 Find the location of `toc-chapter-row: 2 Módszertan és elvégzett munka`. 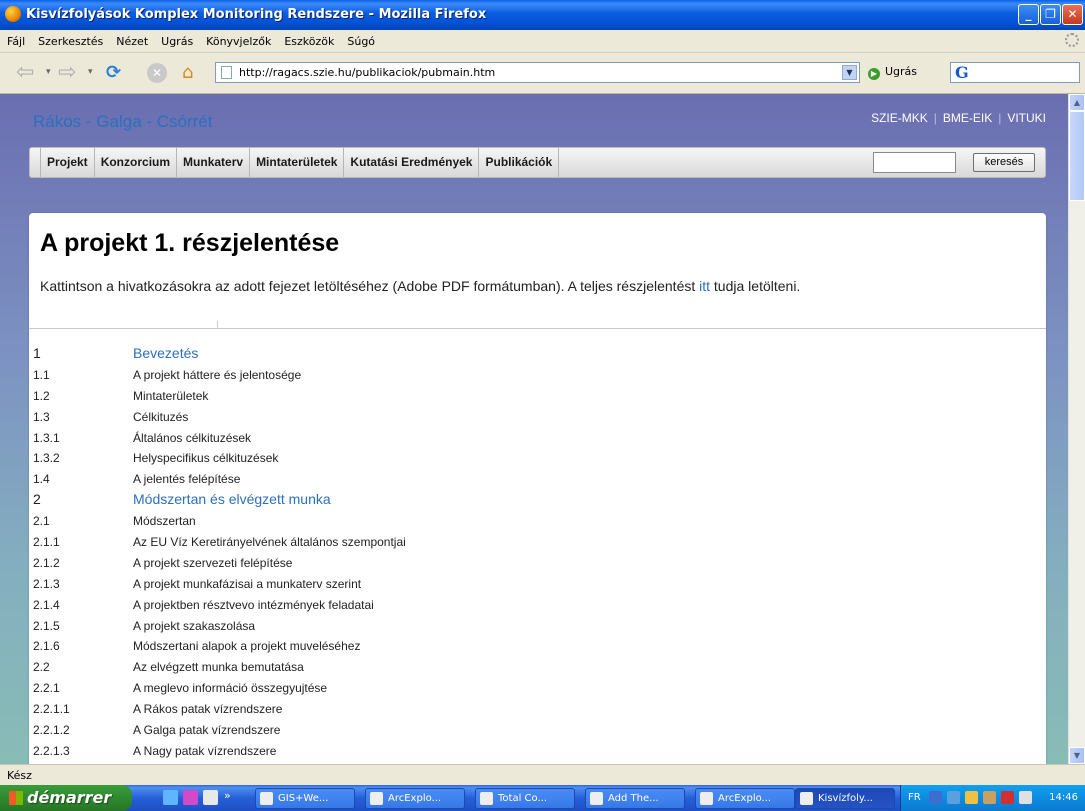

toc-chapter-row: 2 Módszertan és elvégzett munka is located at coordinates (533, 500).